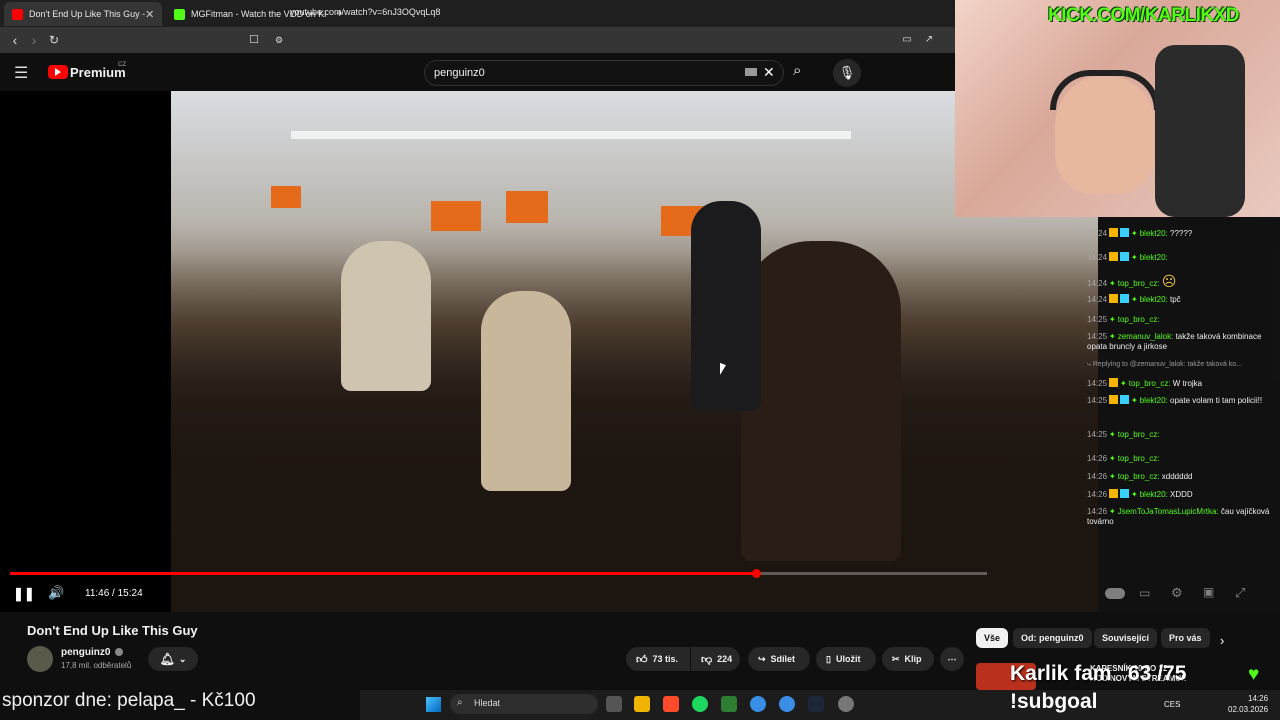 The height and width of the screenshot is (720, 1280). I want to click on address-bar, so click(477, 40).